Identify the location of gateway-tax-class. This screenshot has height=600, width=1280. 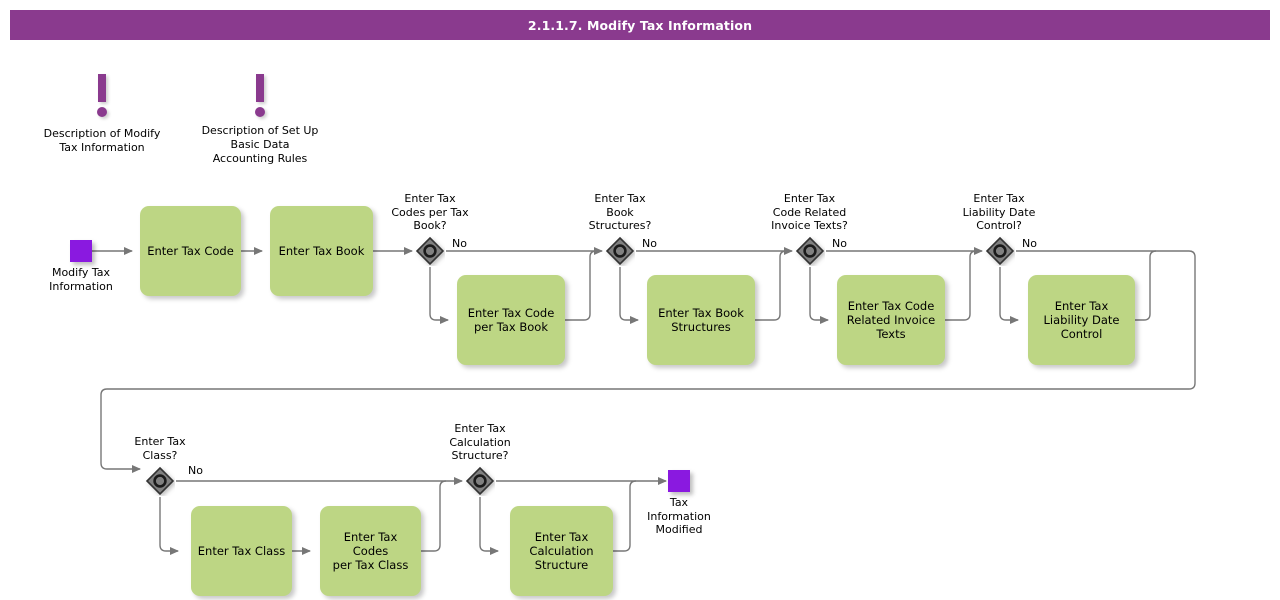
(160, 481).